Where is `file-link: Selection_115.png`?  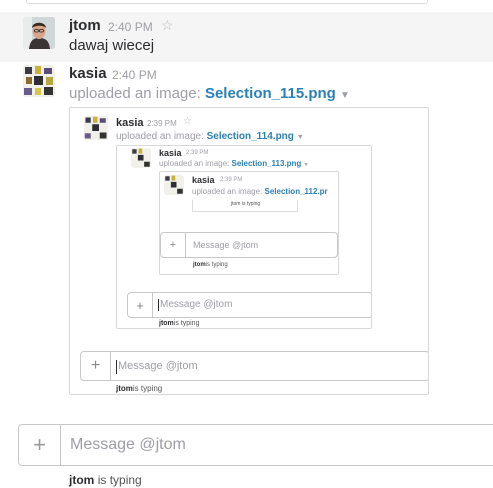
file-link: Selection_115.png is located at coordinates (270, 93).